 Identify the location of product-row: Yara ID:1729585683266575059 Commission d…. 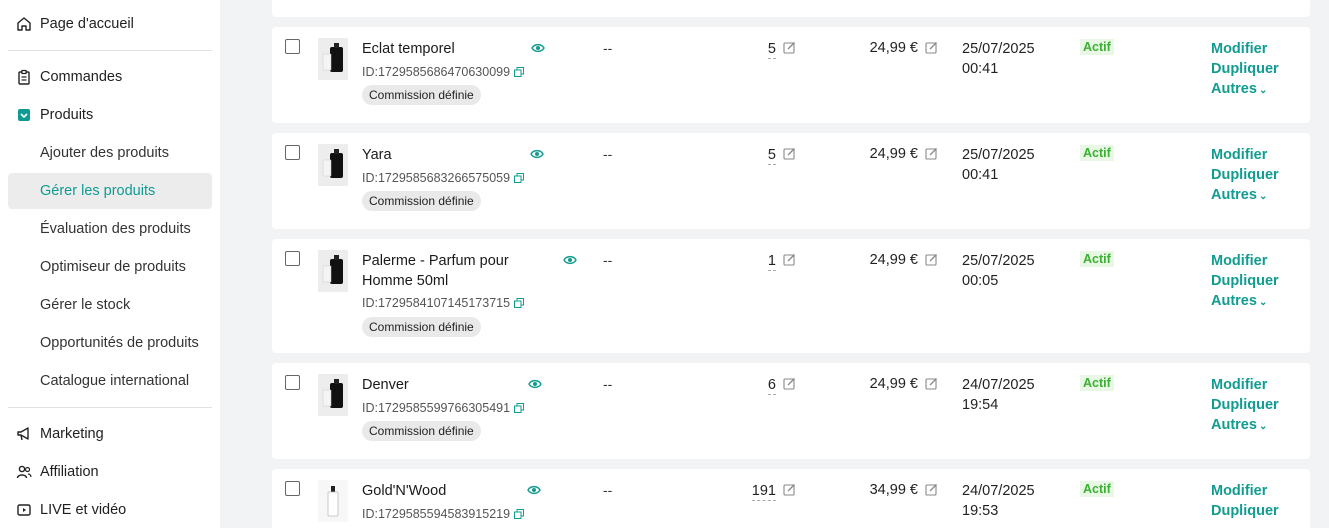
(791, 181).